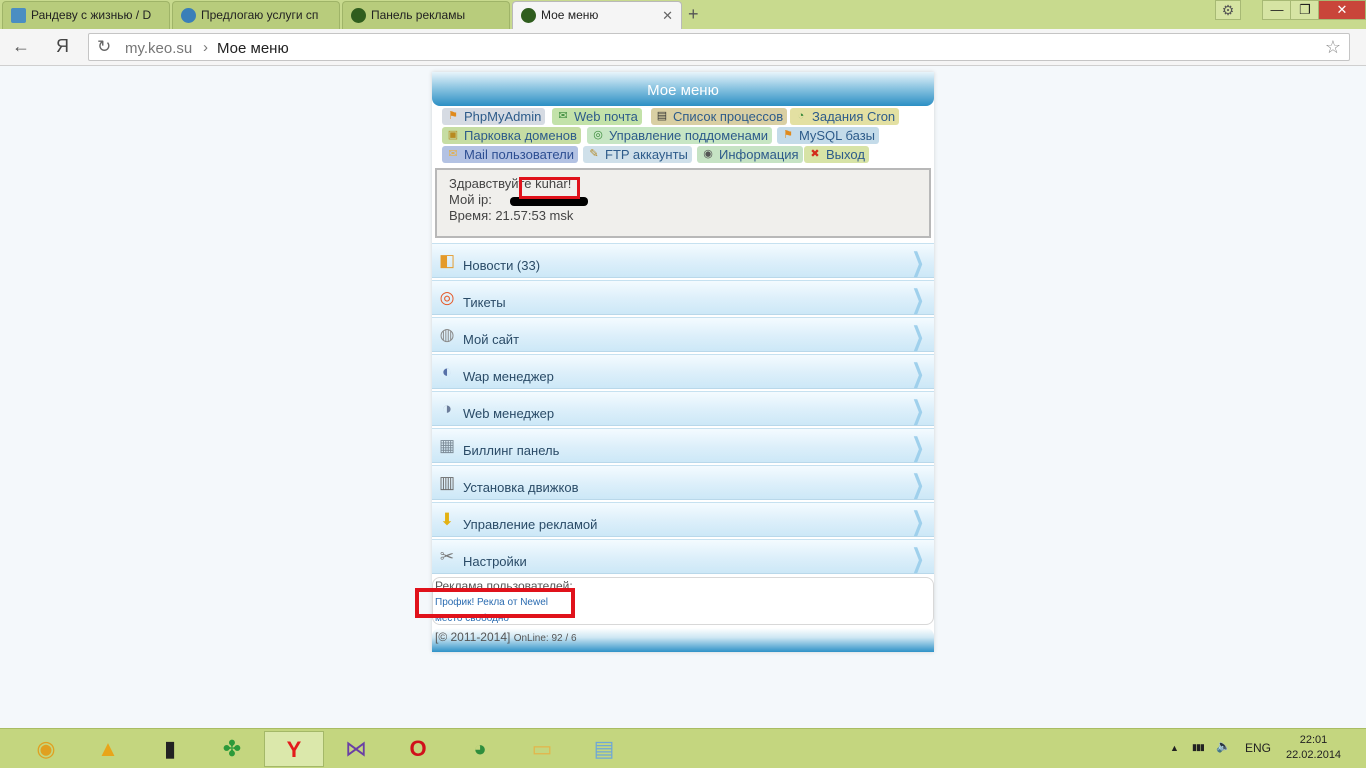 This screenshot has width=1366, height=768. What do you see at coordinates (491, 339) in the screenshot?
I see `menu-item-label: Мой сайт` at bounding box center [491, 339].